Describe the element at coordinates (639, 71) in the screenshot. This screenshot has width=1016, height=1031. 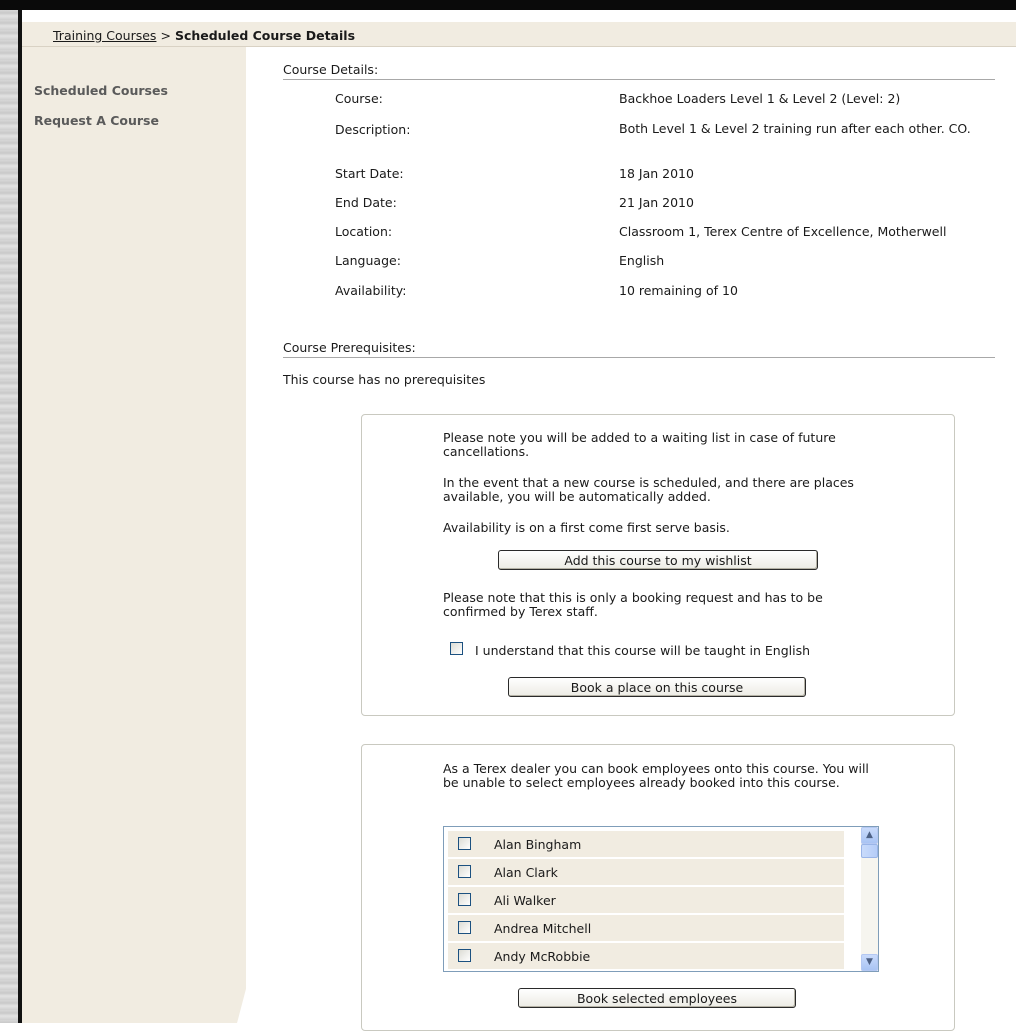
I see `course-details-heading: Course Details:` at that location.